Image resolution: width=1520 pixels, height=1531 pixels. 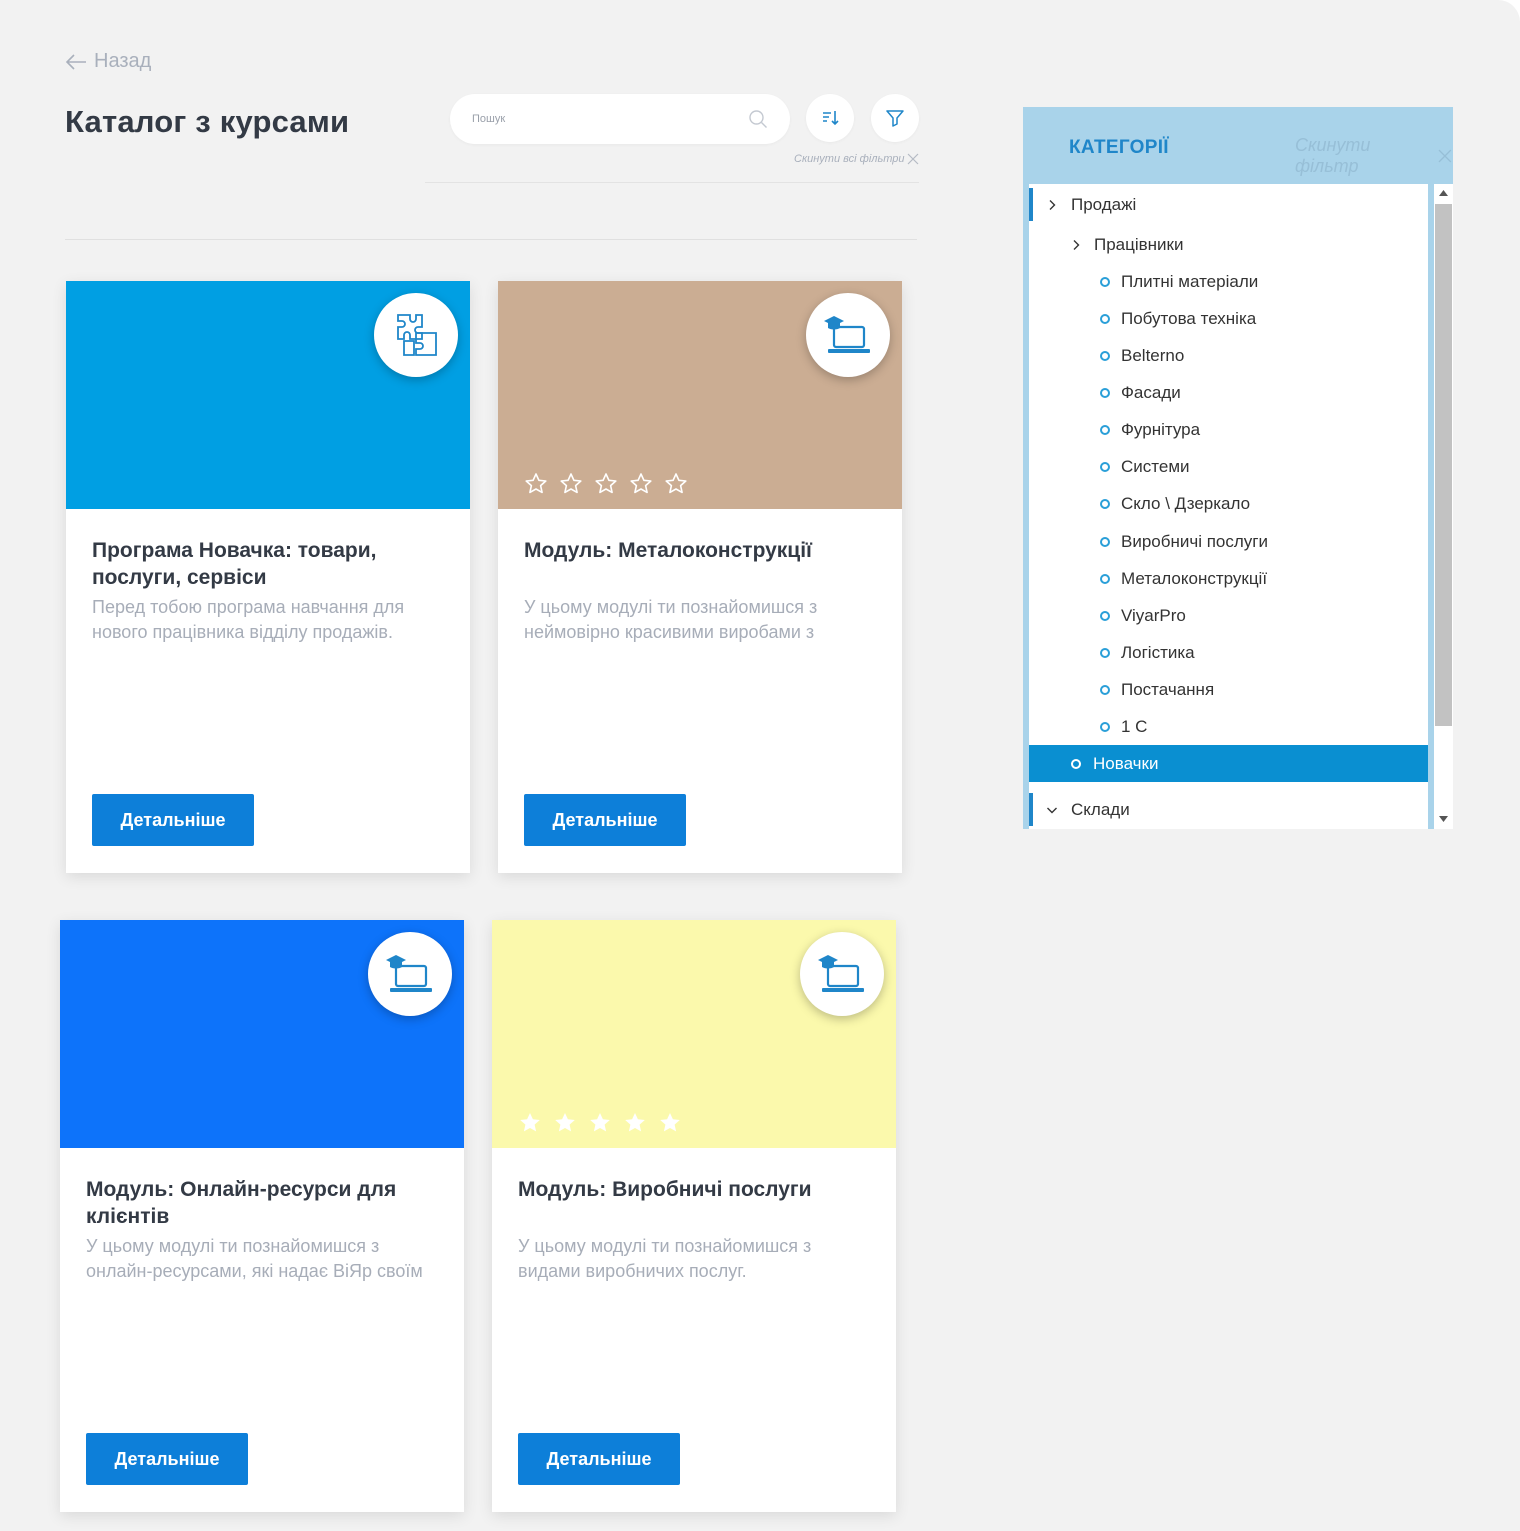 I want to click on category-item: Фурнітура, so click(x=1228, y=429).